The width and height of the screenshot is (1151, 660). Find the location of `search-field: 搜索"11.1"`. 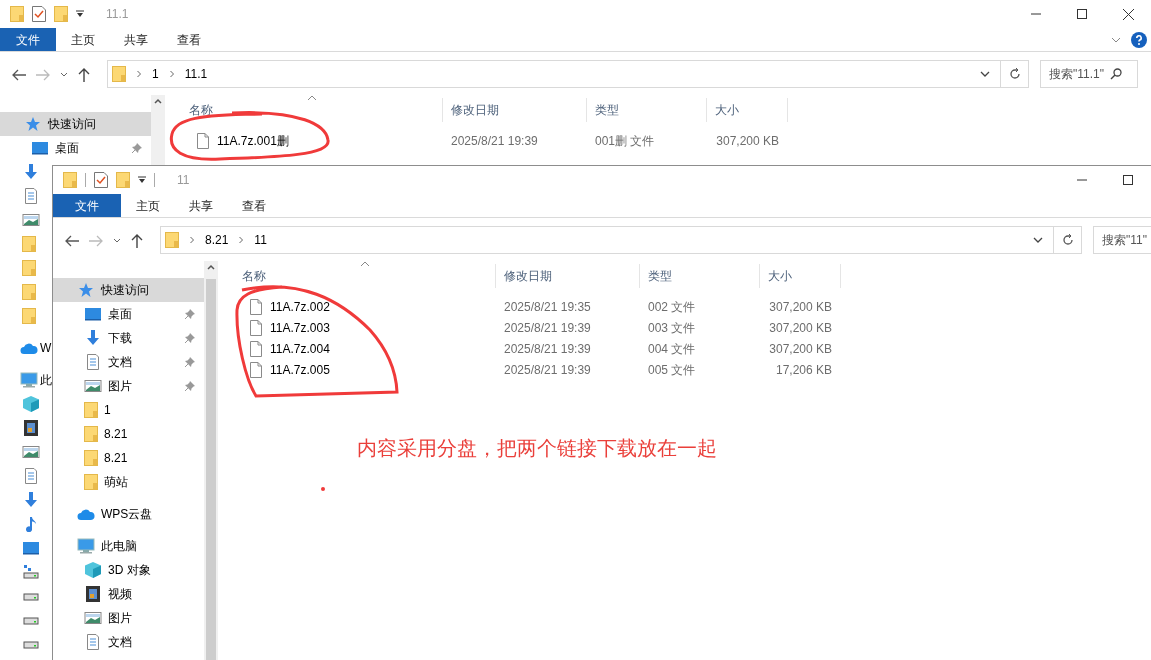

search-field: 搜索"11.1" is located at coordinates (1089, 74).